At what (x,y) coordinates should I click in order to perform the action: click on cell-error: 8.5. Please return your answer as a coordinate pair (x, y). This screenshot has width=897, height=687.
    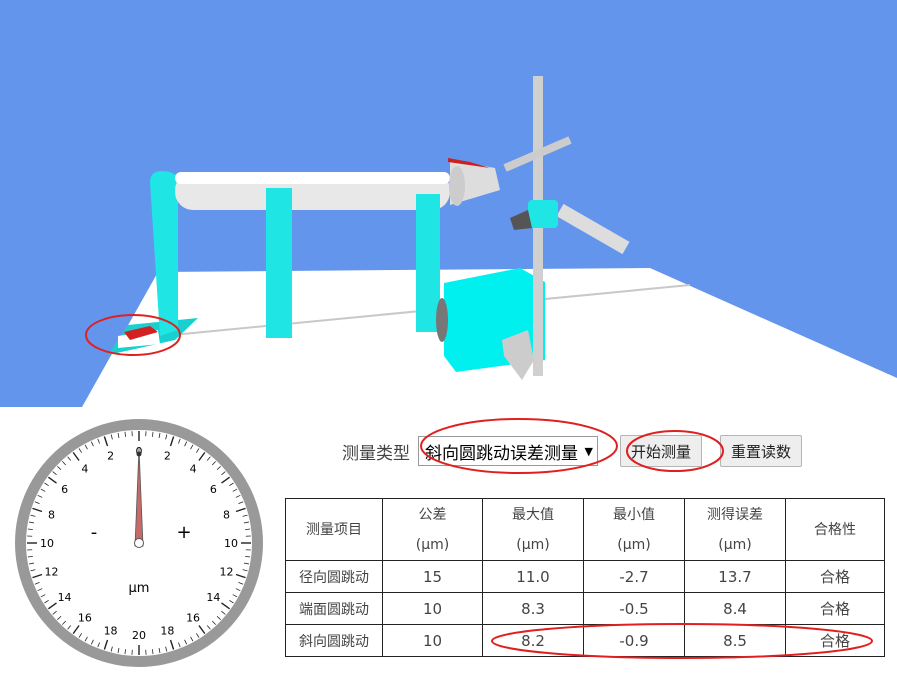
    Looking at the image, I should click on (735, 640).